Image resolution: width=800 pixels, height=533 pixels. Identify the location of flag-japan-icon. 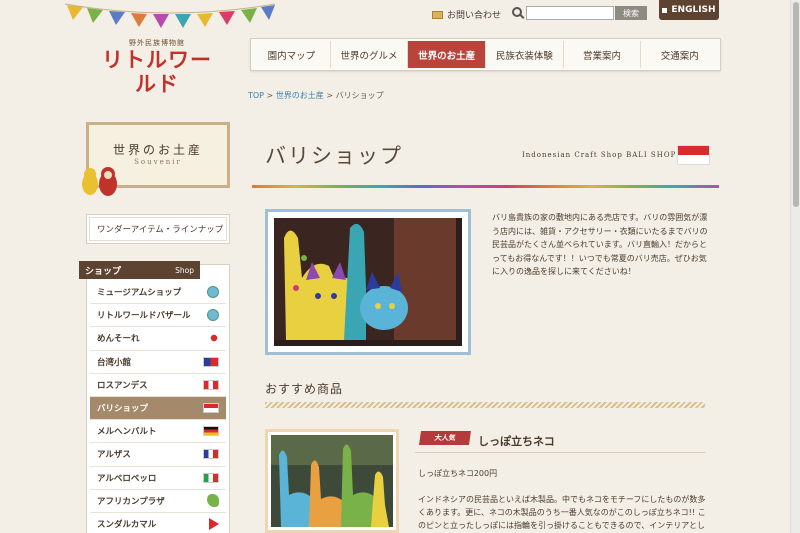
(214, 338).